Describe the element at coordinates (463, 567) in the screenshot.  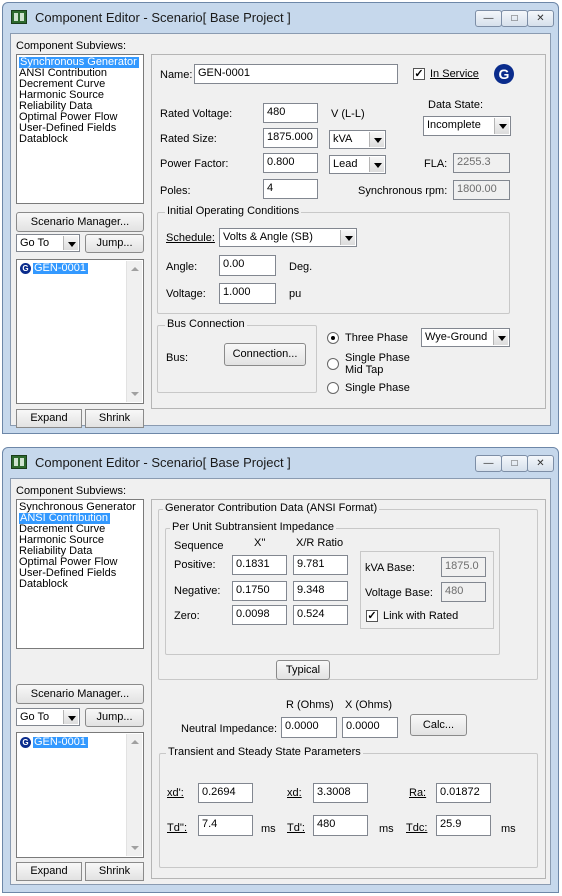
I see `kva-base-value: 1875.0` at that location.